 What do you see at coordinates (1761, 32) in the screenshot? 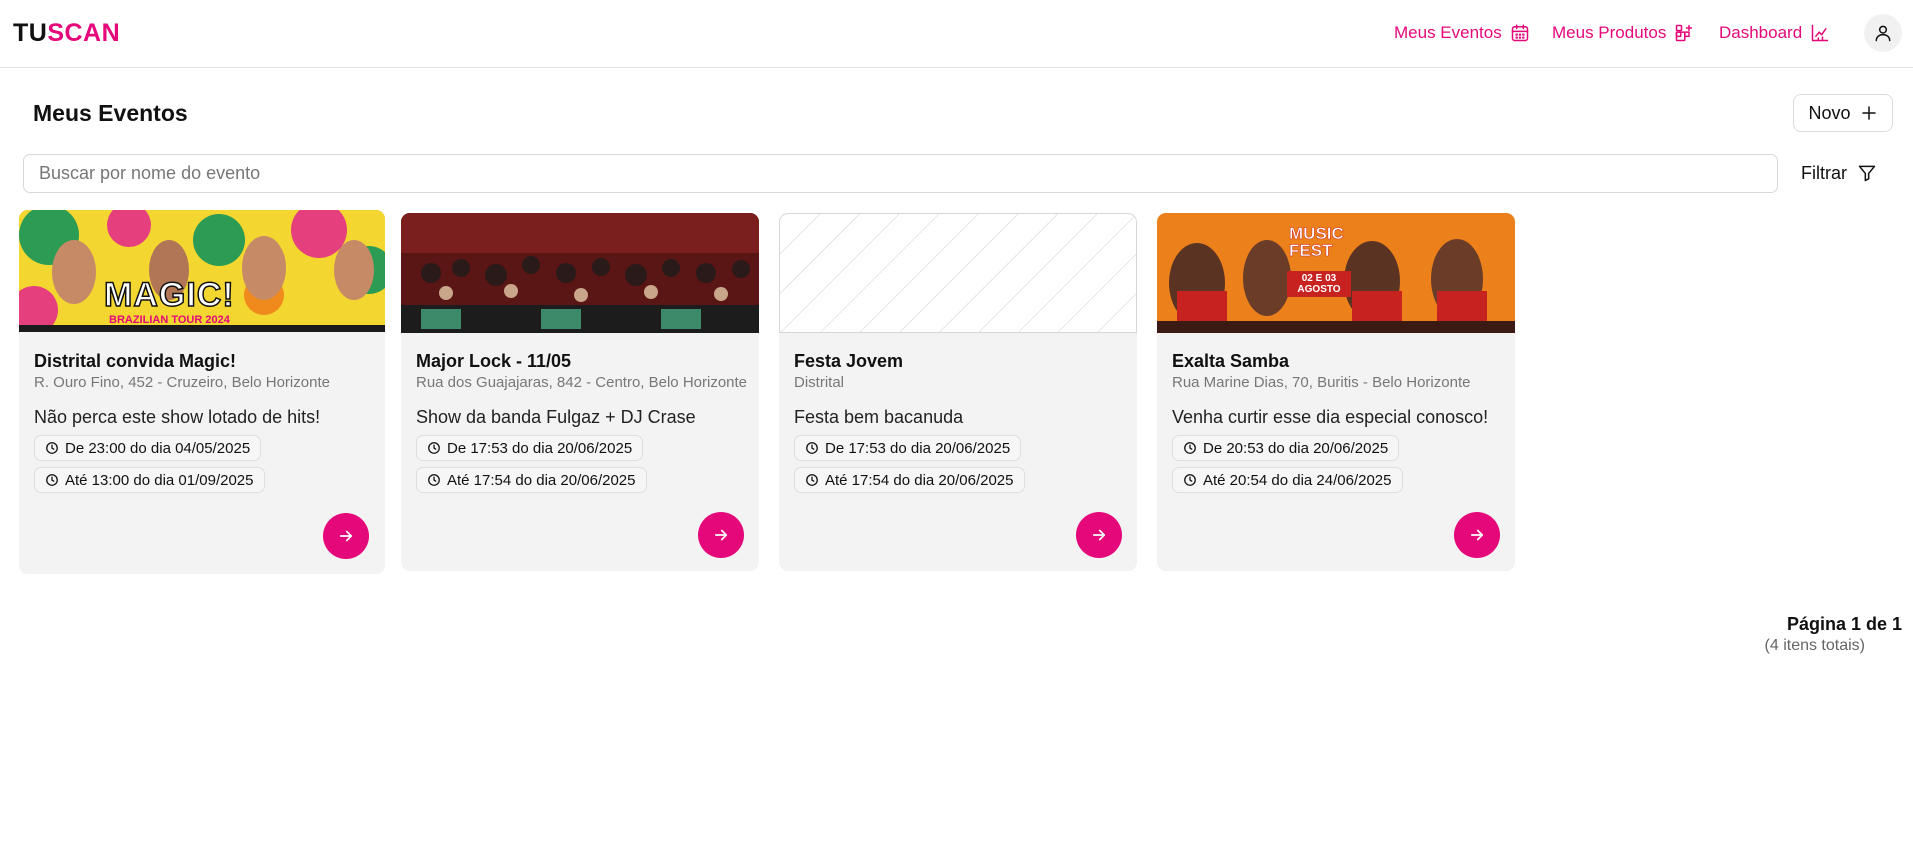
I see `nav-dashboard-label: Dashboard` at bounding box center [1761, 32].